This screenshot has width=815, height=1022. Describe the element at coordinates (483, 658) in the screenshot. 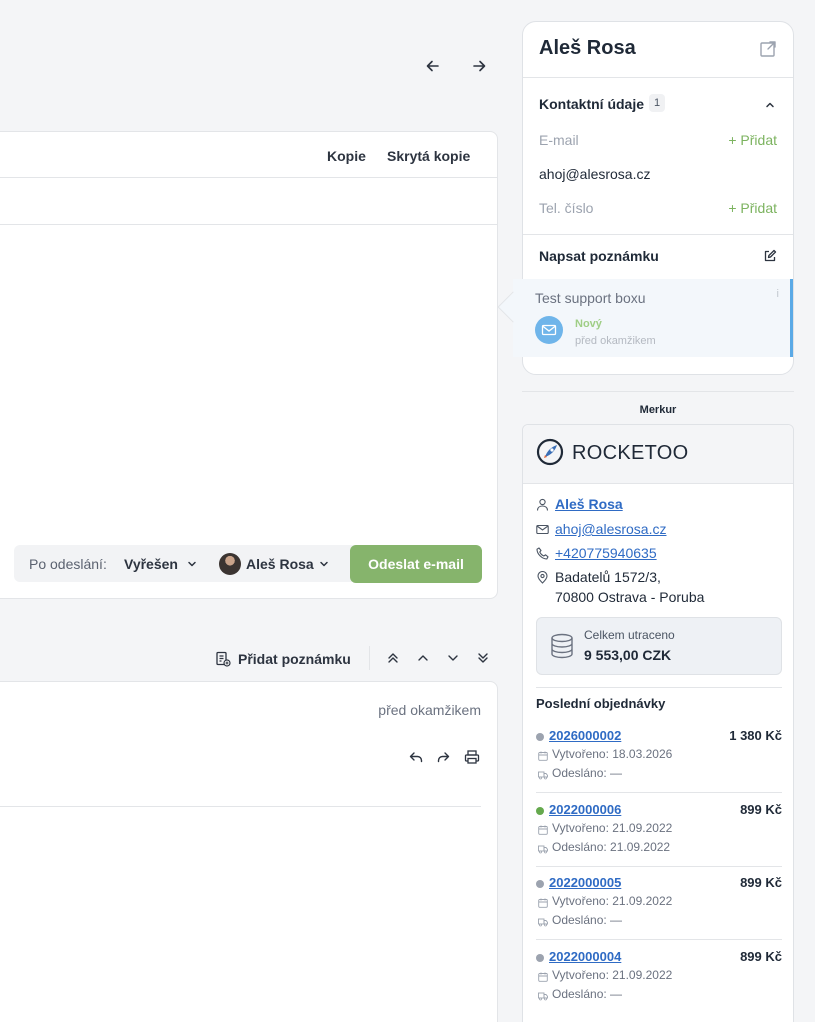

I see `scroll-to-bottom-icon` at that location.